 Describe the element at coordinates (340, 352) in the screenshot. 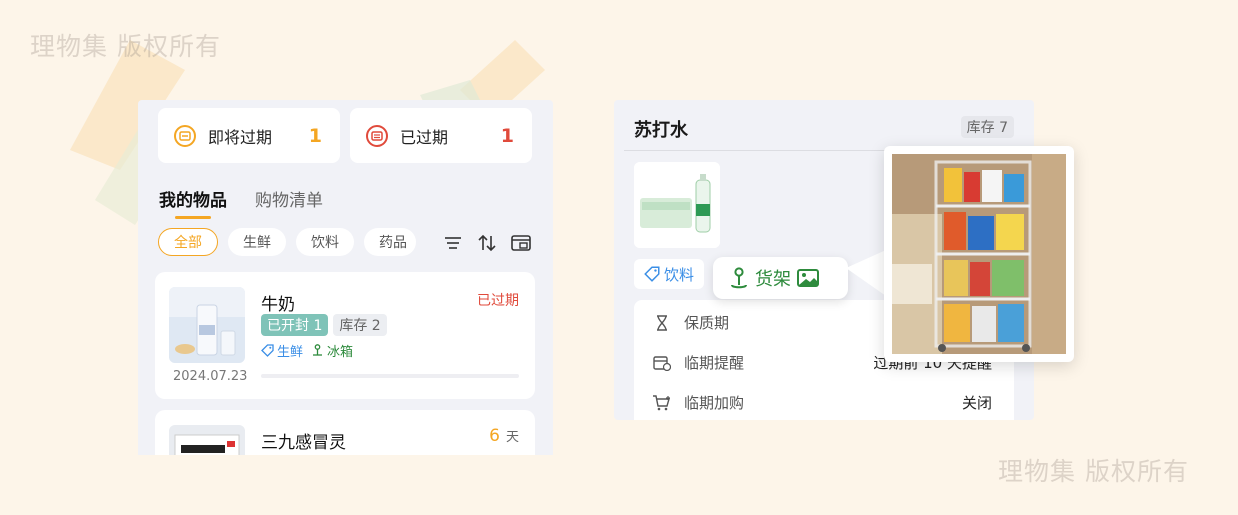

I see `item-location-label: 冰箱` at that location.